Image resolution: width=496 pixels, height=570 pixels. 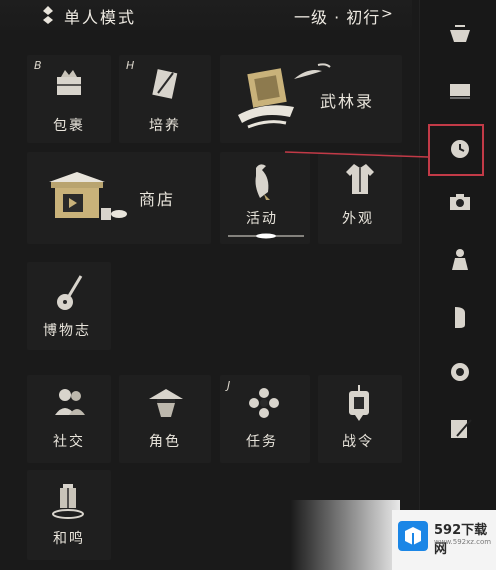 What do you see at coordinates (358, 219) in the screenshot?
I see `appearance-label: 外观` at bounding box center [358, 219].